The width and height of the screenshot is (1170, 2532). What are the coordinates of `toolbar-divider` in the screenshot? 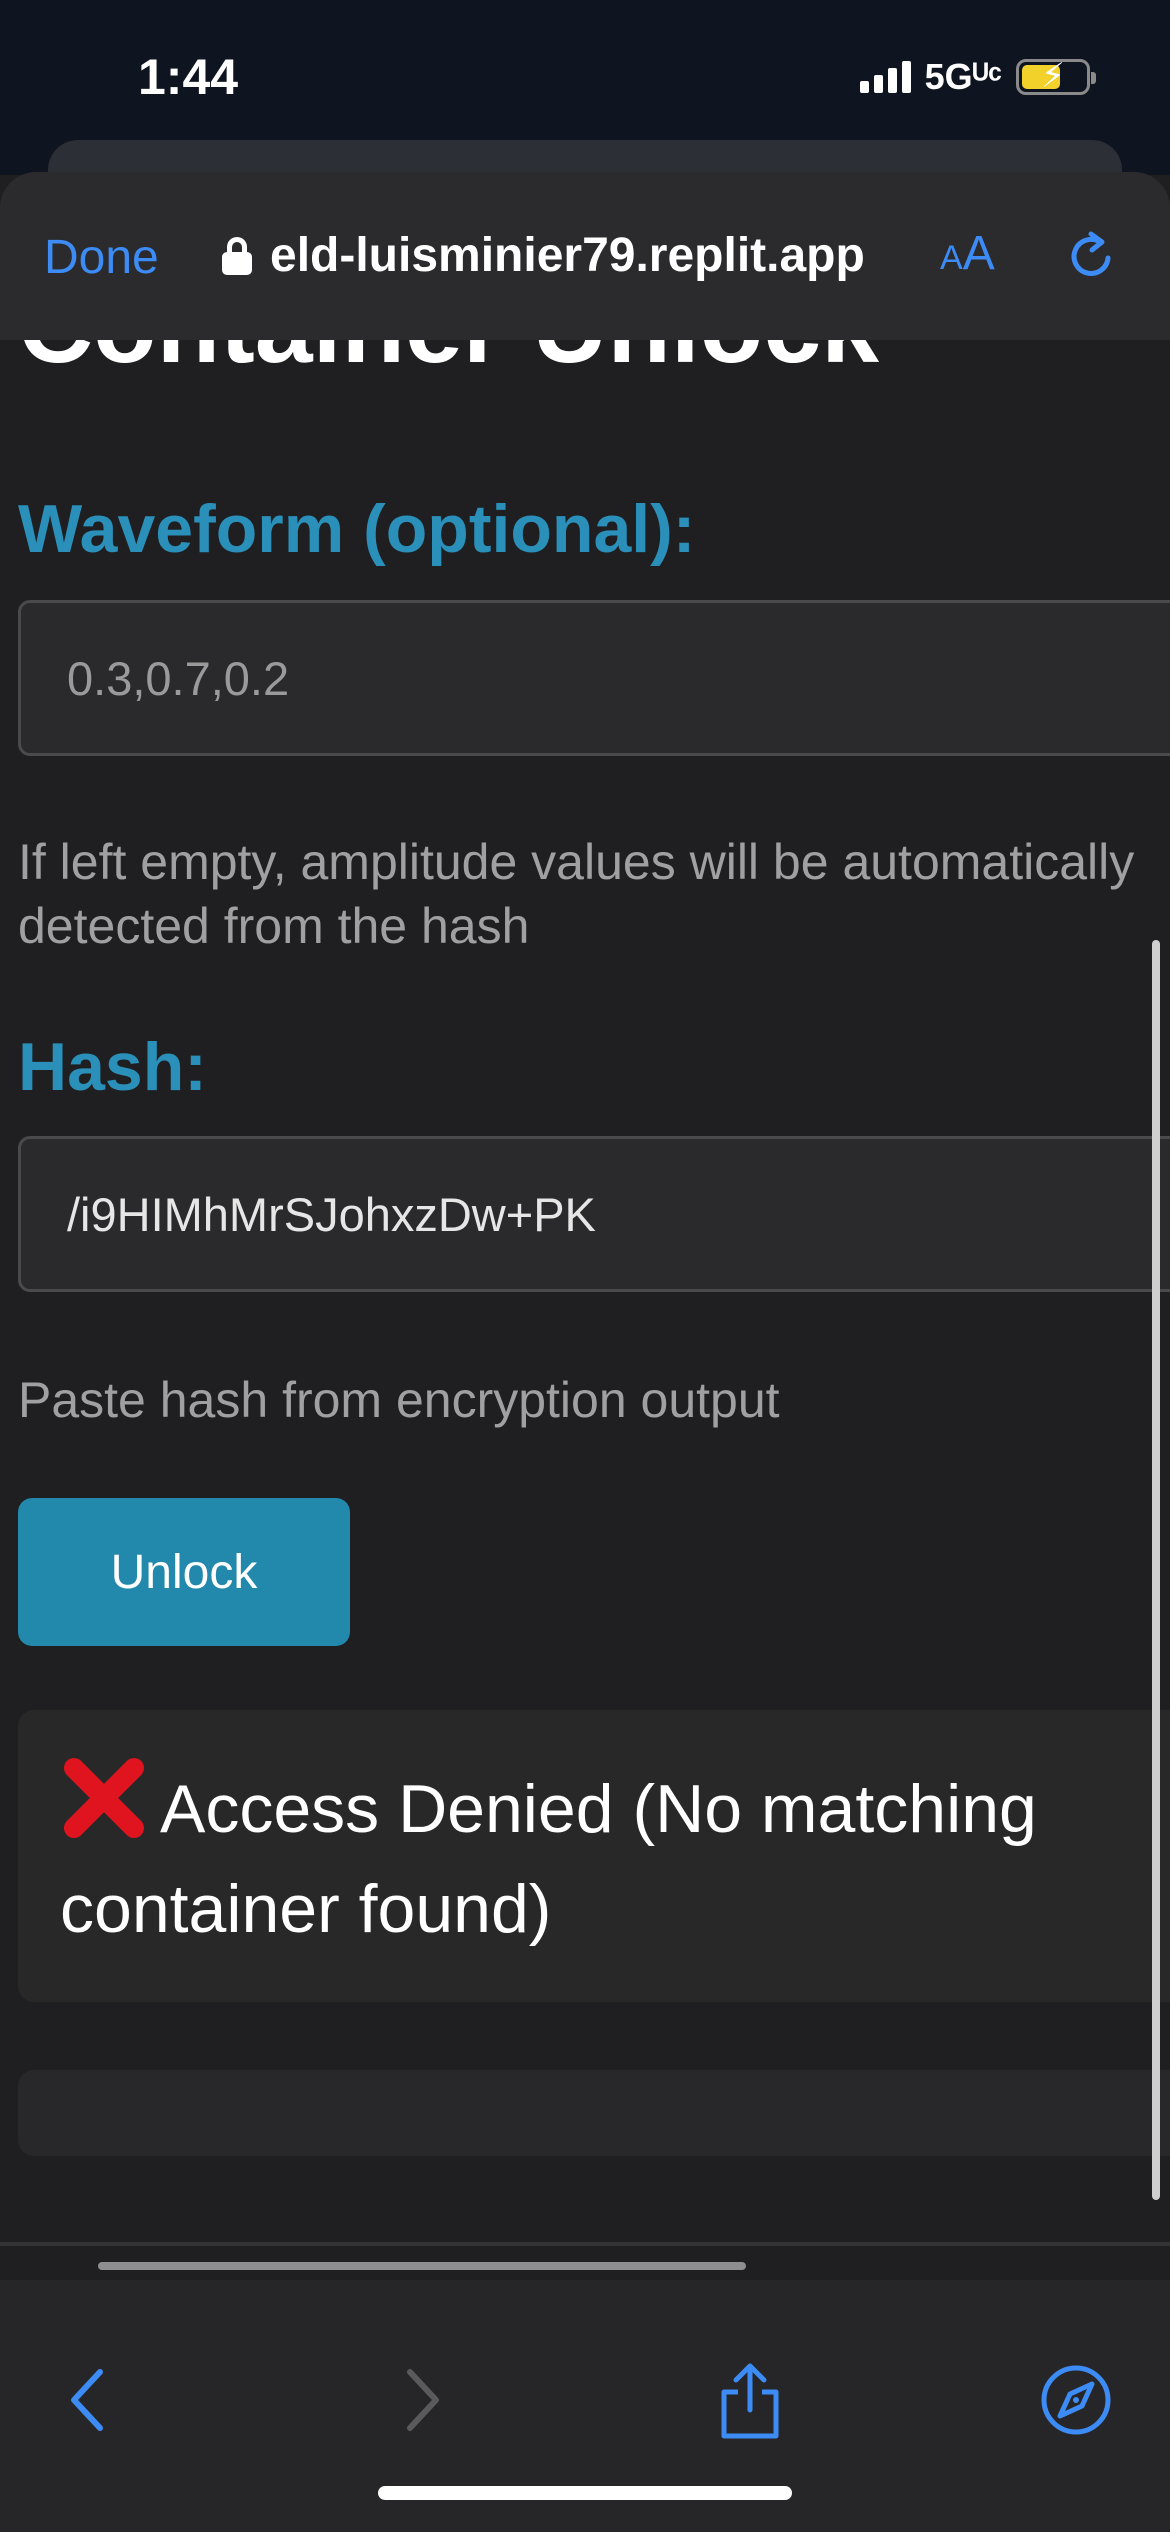 It's located at (585, 2244).